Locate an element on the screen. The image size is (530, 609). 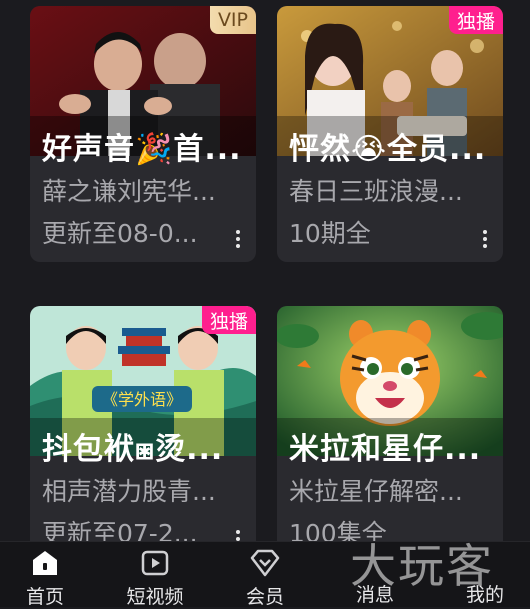
card-update-status: 10期全 is located at coordinates (330, 233).